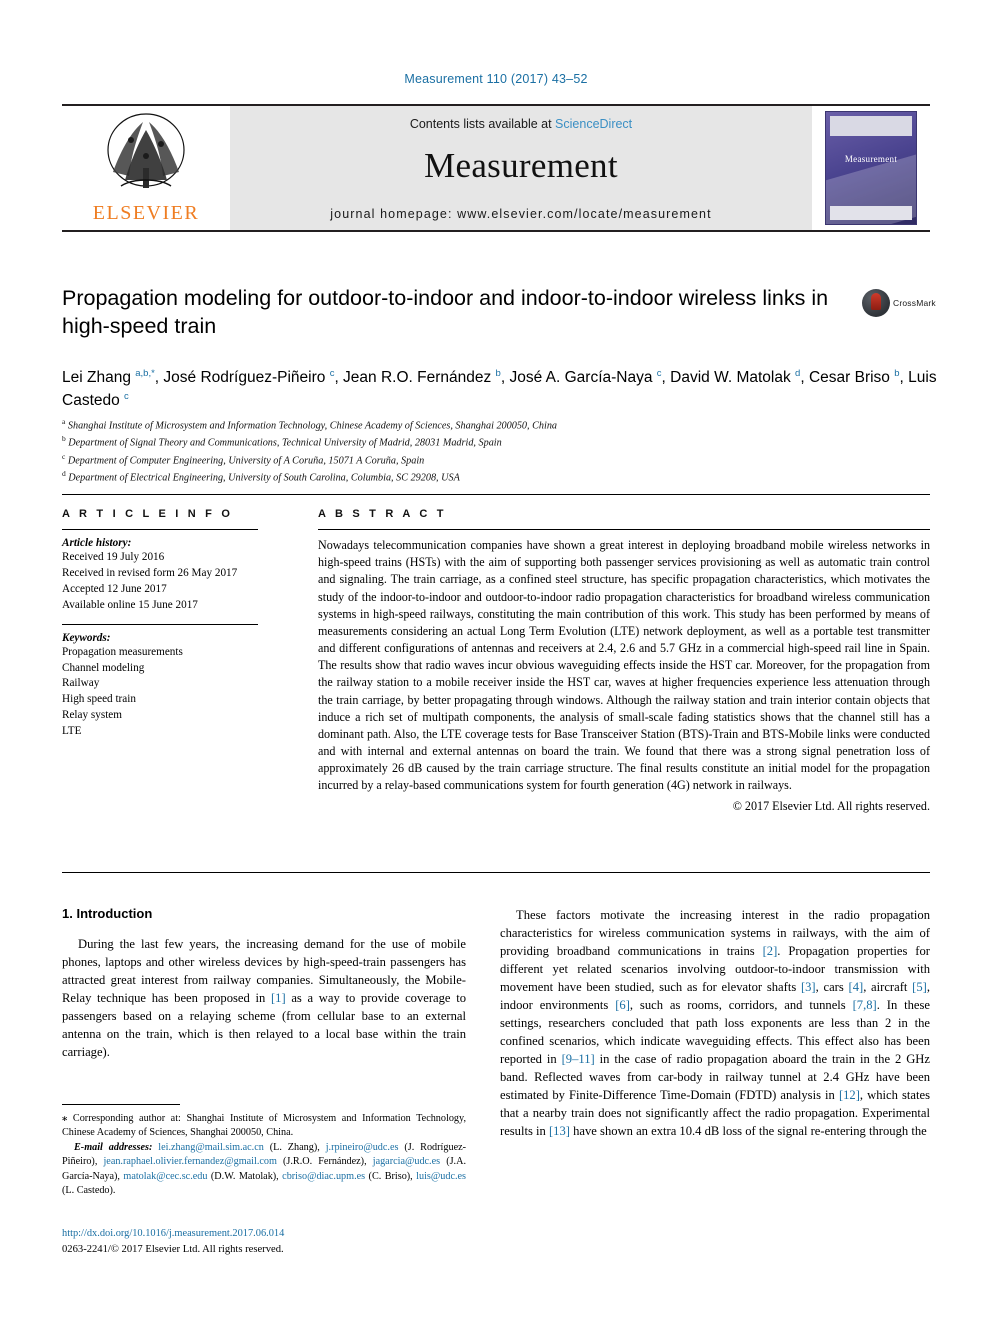 Image resolution: width=992 pixels, height=1323 pixels. I want to click on journal-cover-thumbnail: Measurement, so click(871, 168).